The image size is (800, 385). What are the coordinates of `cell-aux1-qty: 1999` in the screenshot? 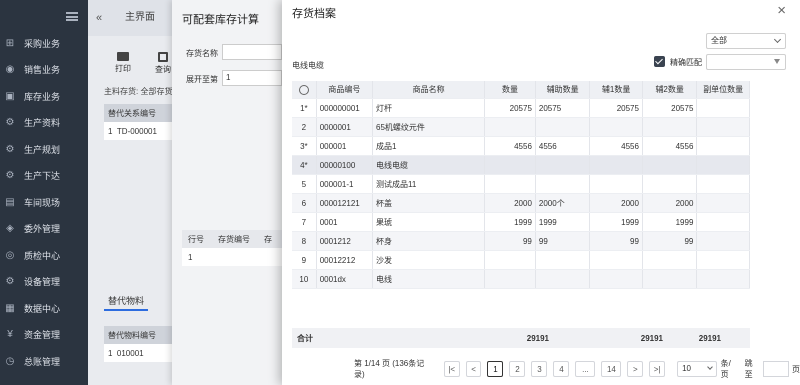 It's located at (616, 222).